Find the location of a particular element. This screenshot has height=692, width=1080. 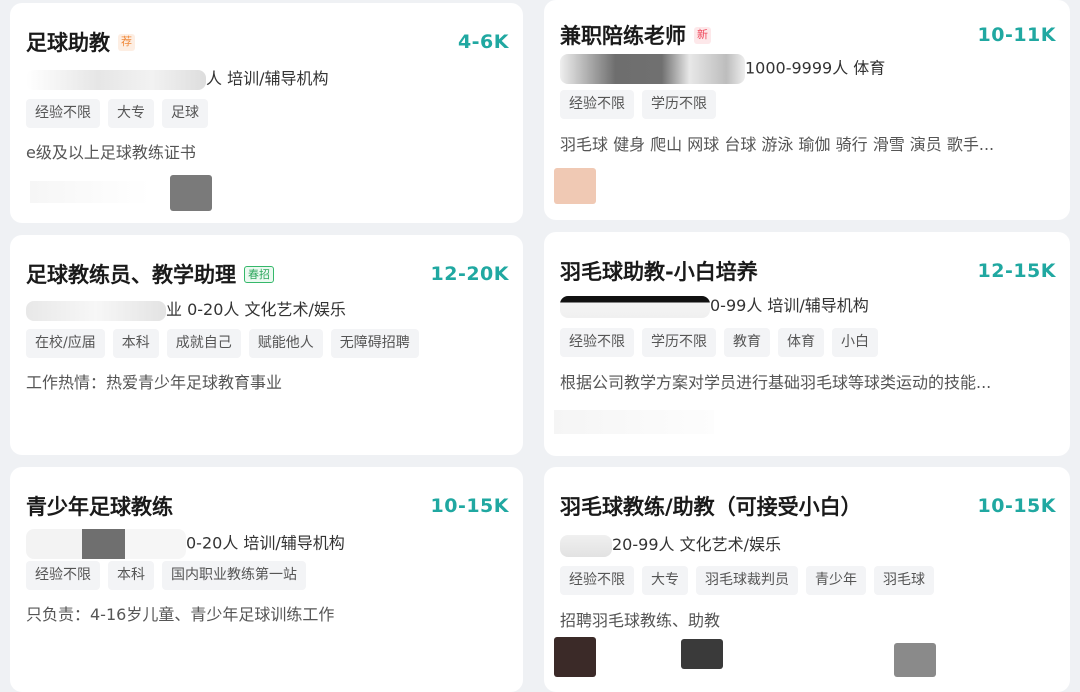

job-description: 招聘羽毛球教练、助教 is located at coordinates (640, 620).